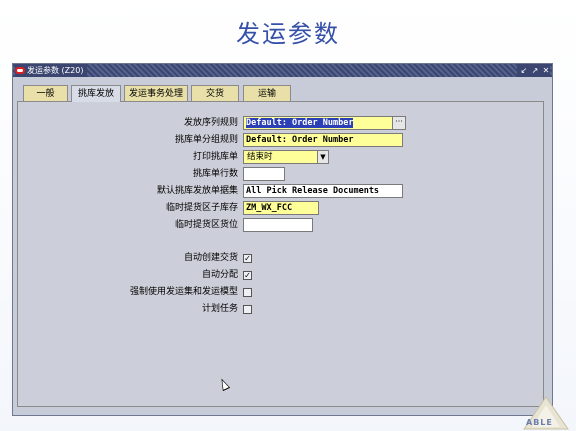 The image size is (576, 431). What do you see at coordinates (20, 70) in the screenshot?
I see `oracle-logo-icon` at bounding box center [20, 70].